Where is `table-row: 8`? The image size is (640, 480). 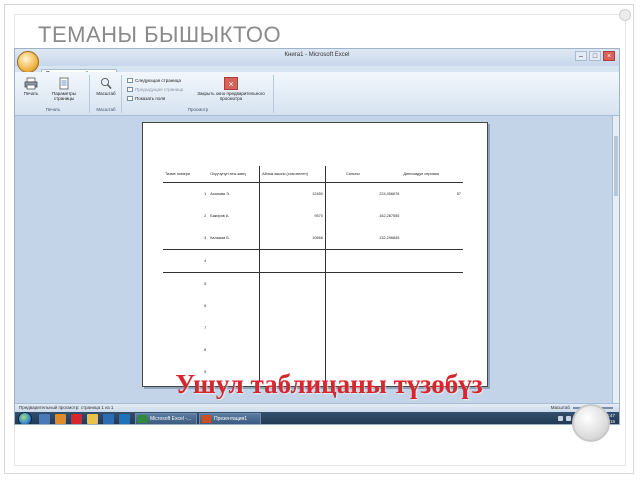
table-row: 8 is located at coordinates (313, 350).